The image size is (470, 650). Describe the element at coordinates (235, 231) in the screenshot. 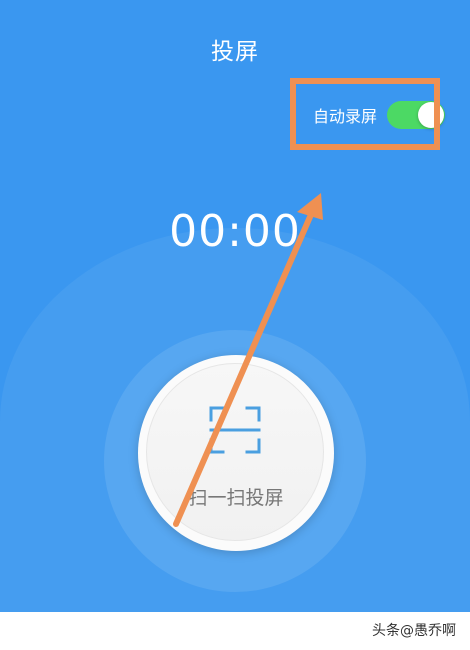

I see `record-timer: 00:00` at that location.